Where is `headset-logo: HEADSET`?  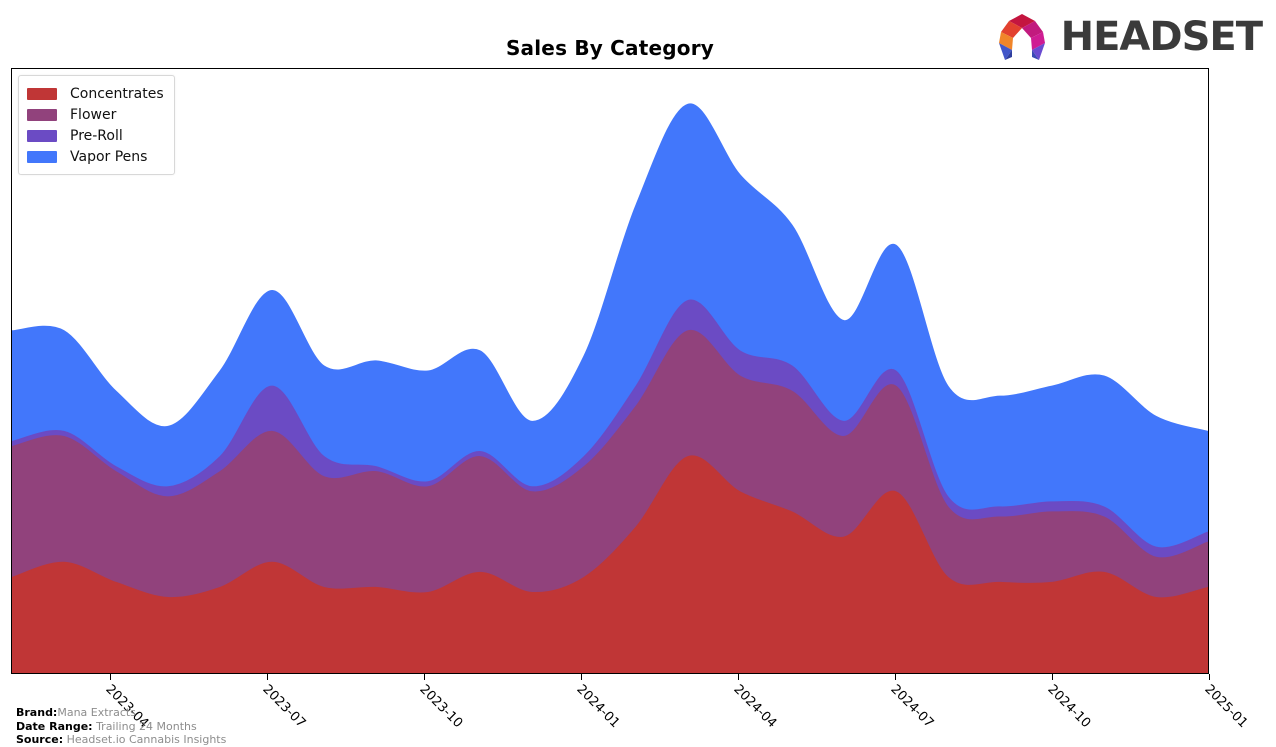 headset-logo: HEADSET is located at coordinates (1127, 37).